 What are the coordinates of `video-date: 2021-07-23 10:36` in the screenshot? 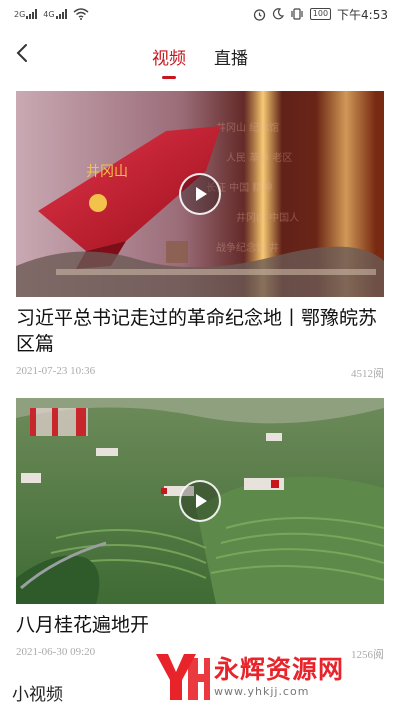 It's located at (56, 371).